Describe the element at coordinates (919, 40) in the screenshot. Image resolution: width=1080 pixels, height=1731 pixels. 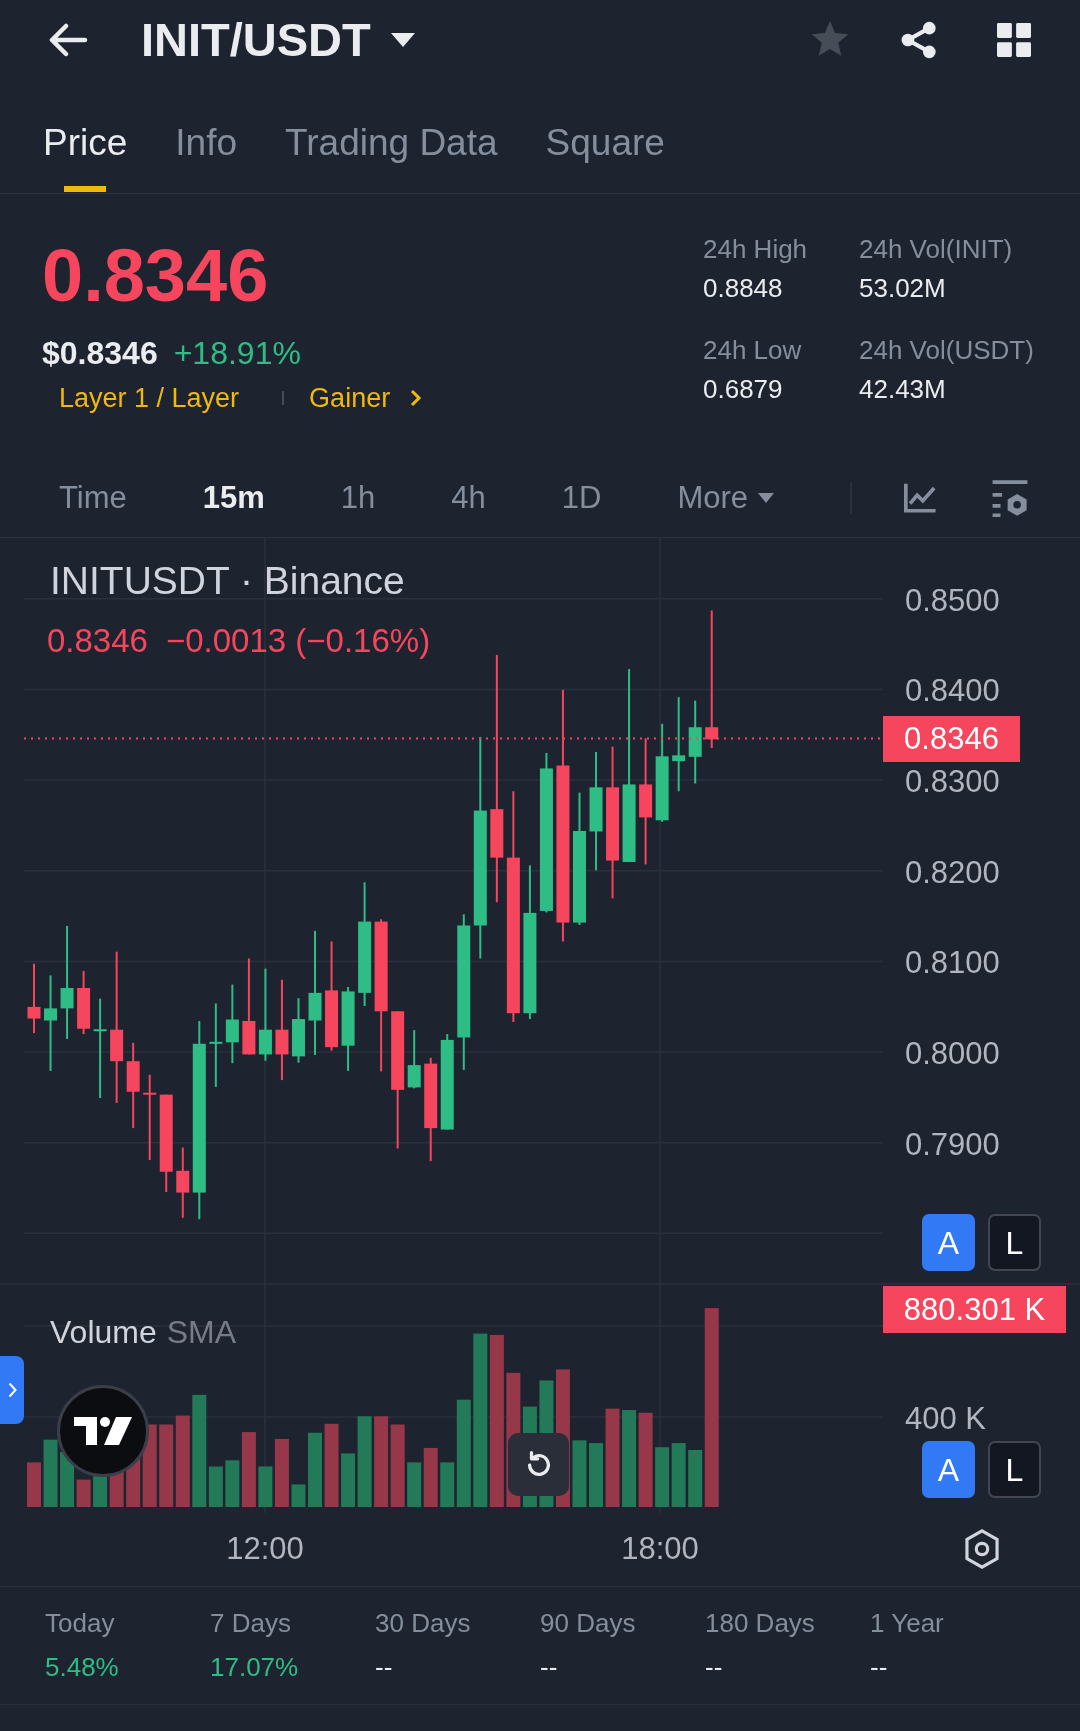
I see `share-icon` at that location.